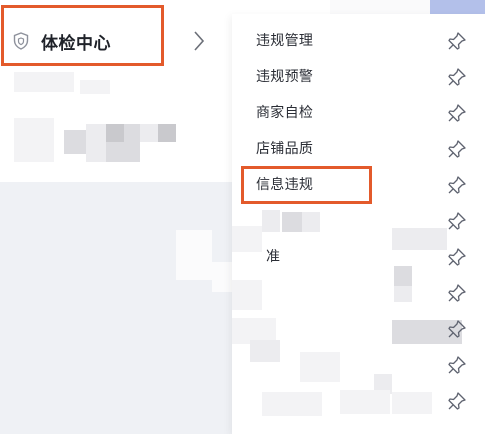  I want to click on submenu-item-label: 违规管理, so click(285, 41).